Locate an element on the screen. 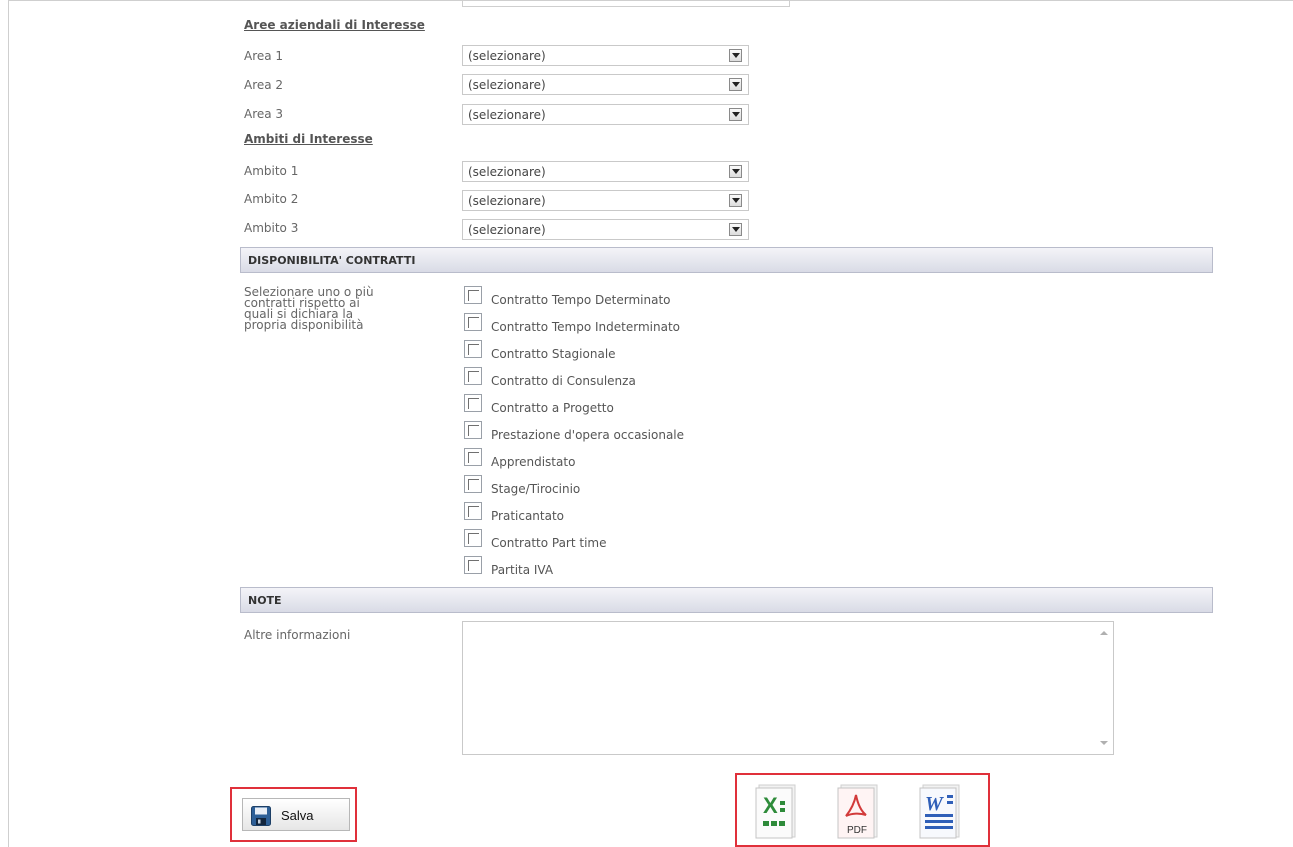 The width and height of the screenshot is (1293, 847). ambito-2-label: Ambito 2 is located at coordinates (271, 199).